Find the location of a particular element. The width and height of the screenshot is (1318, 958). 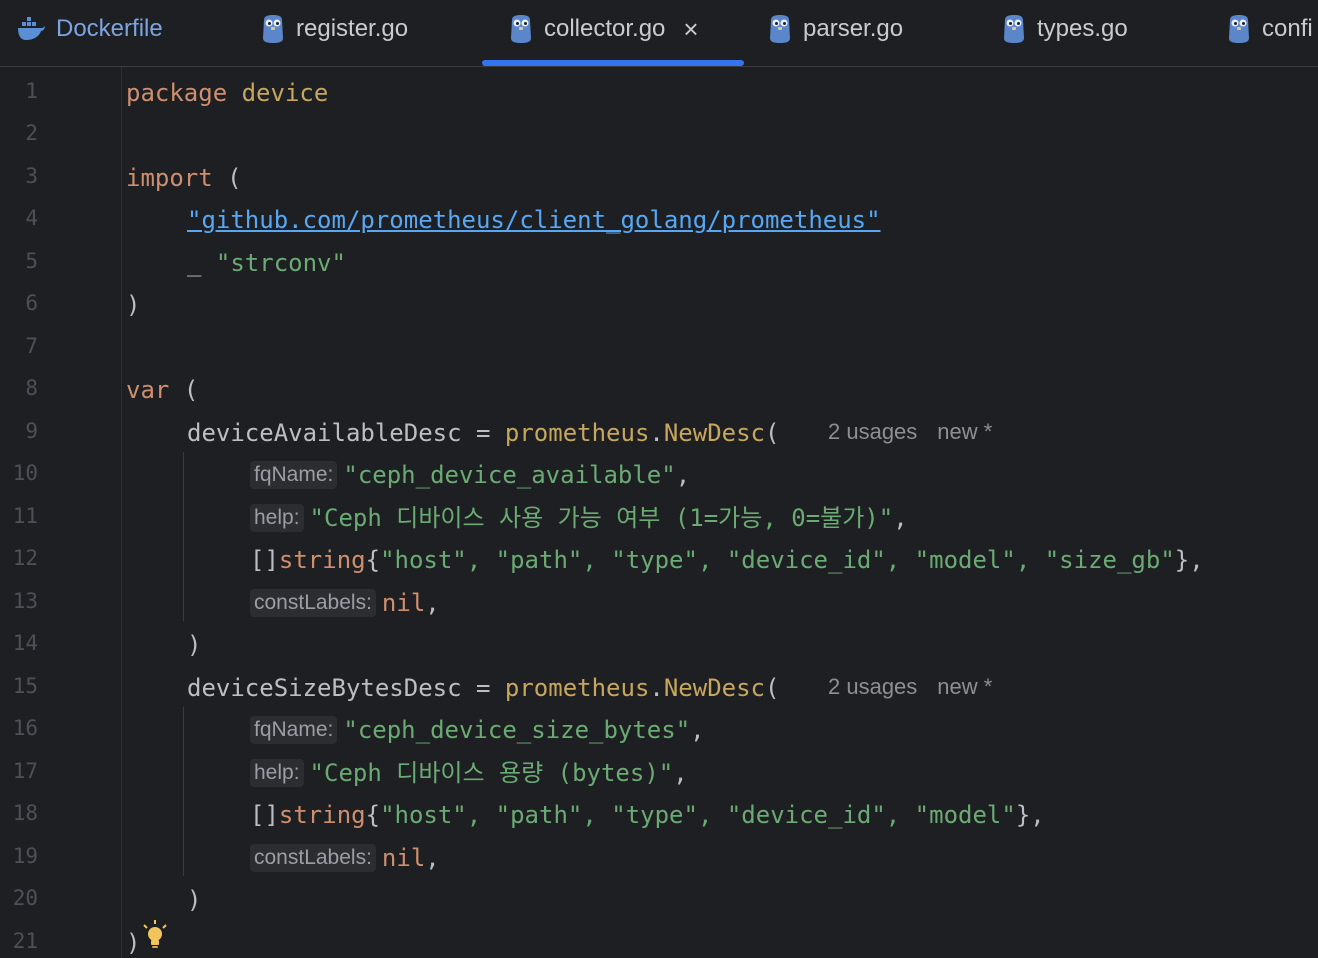

tab-label: types.go is located at coordinates (1082, 28).